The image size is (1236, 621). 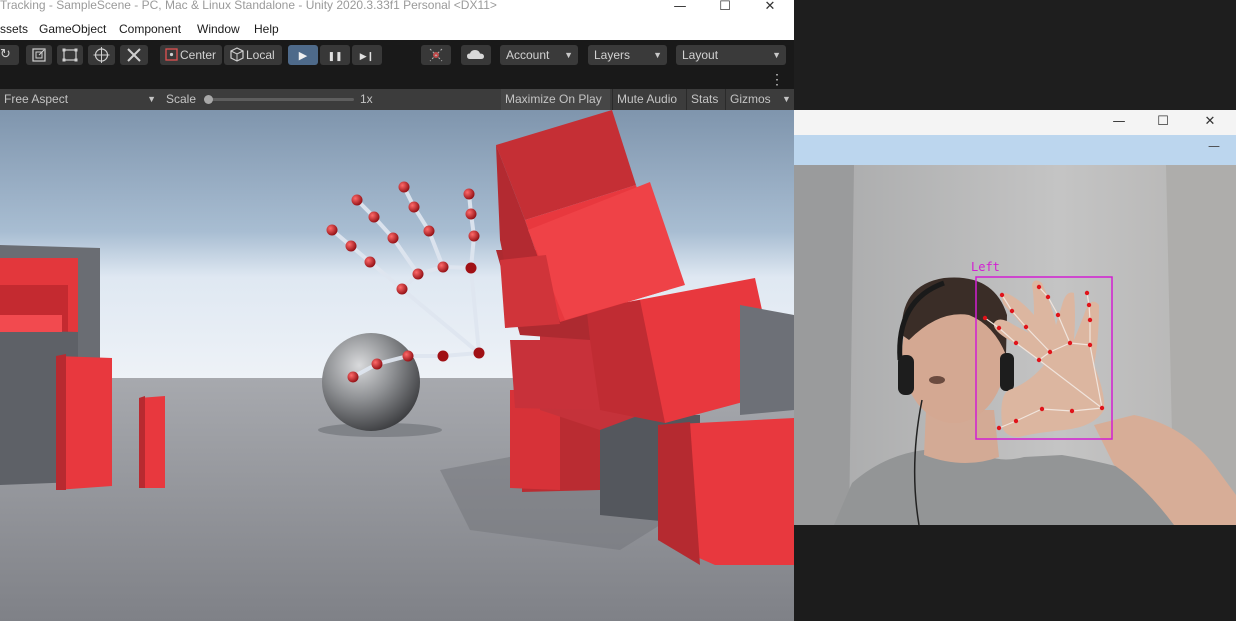 I want to click on rotate-tool-button: ↻, so click(x=9, y=55).